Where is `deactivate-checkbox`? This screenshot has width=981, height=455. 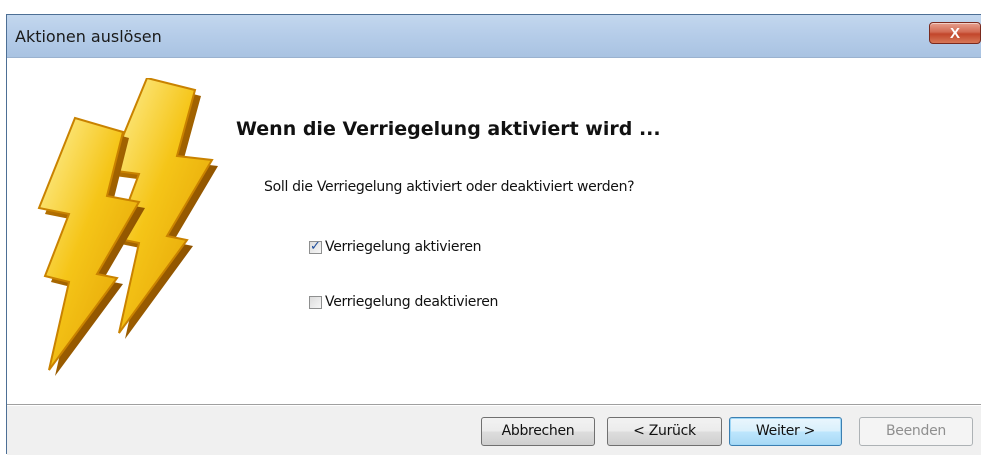
deactivate-checkbox is located at coordinates (315, 302).